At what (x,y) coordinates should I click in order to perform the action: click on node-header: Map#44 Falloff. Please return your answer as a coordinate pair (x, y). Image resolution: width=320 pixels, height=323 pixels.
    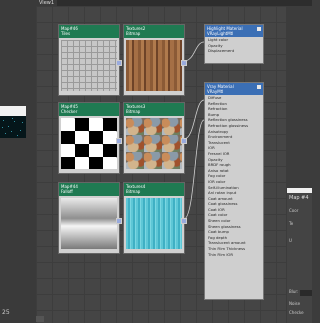
    Looking at the image, I should click on (89, 189).